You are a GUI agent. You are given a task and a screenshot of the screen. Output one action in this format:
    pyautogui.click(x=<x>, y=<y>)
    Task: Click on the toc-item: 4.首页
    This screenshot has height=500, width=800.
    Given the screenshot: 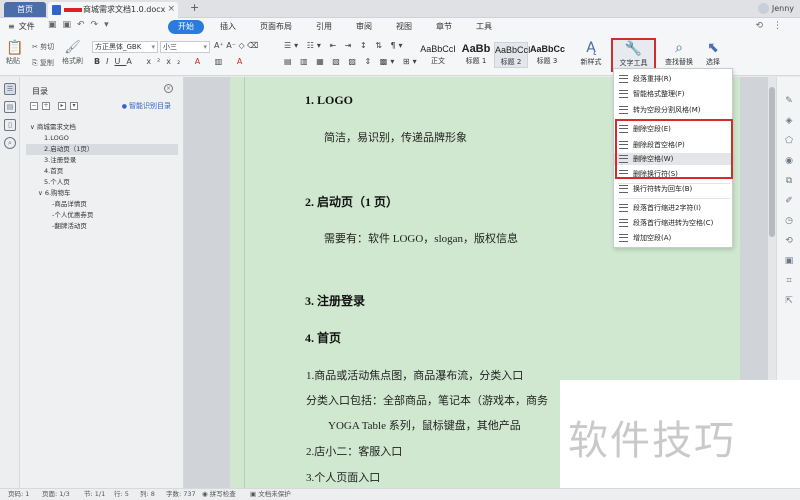 What is the action you would take?
    pyautogui.click(x=102, y=171)
    